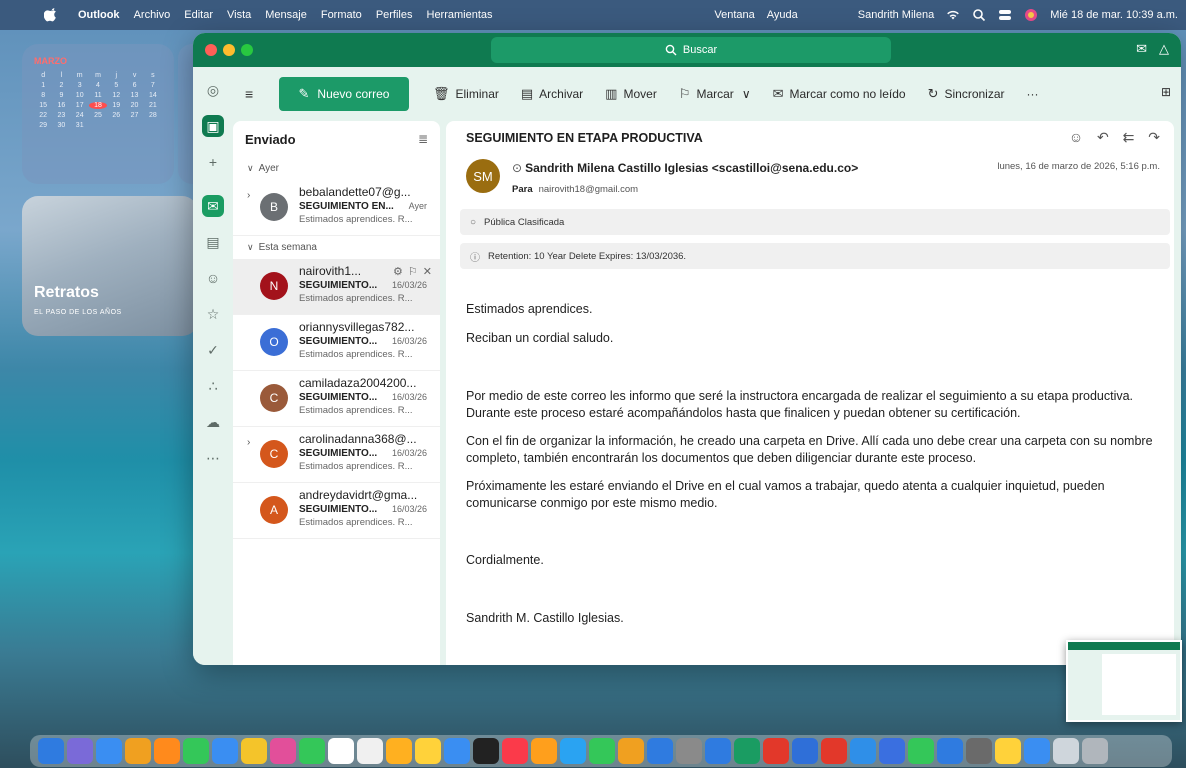 This screenshot has height=768, width=1186. Describe the element at coordinates (394, 15) in the screenshot. I see `menu-perfiles: Perfiles` at that location.